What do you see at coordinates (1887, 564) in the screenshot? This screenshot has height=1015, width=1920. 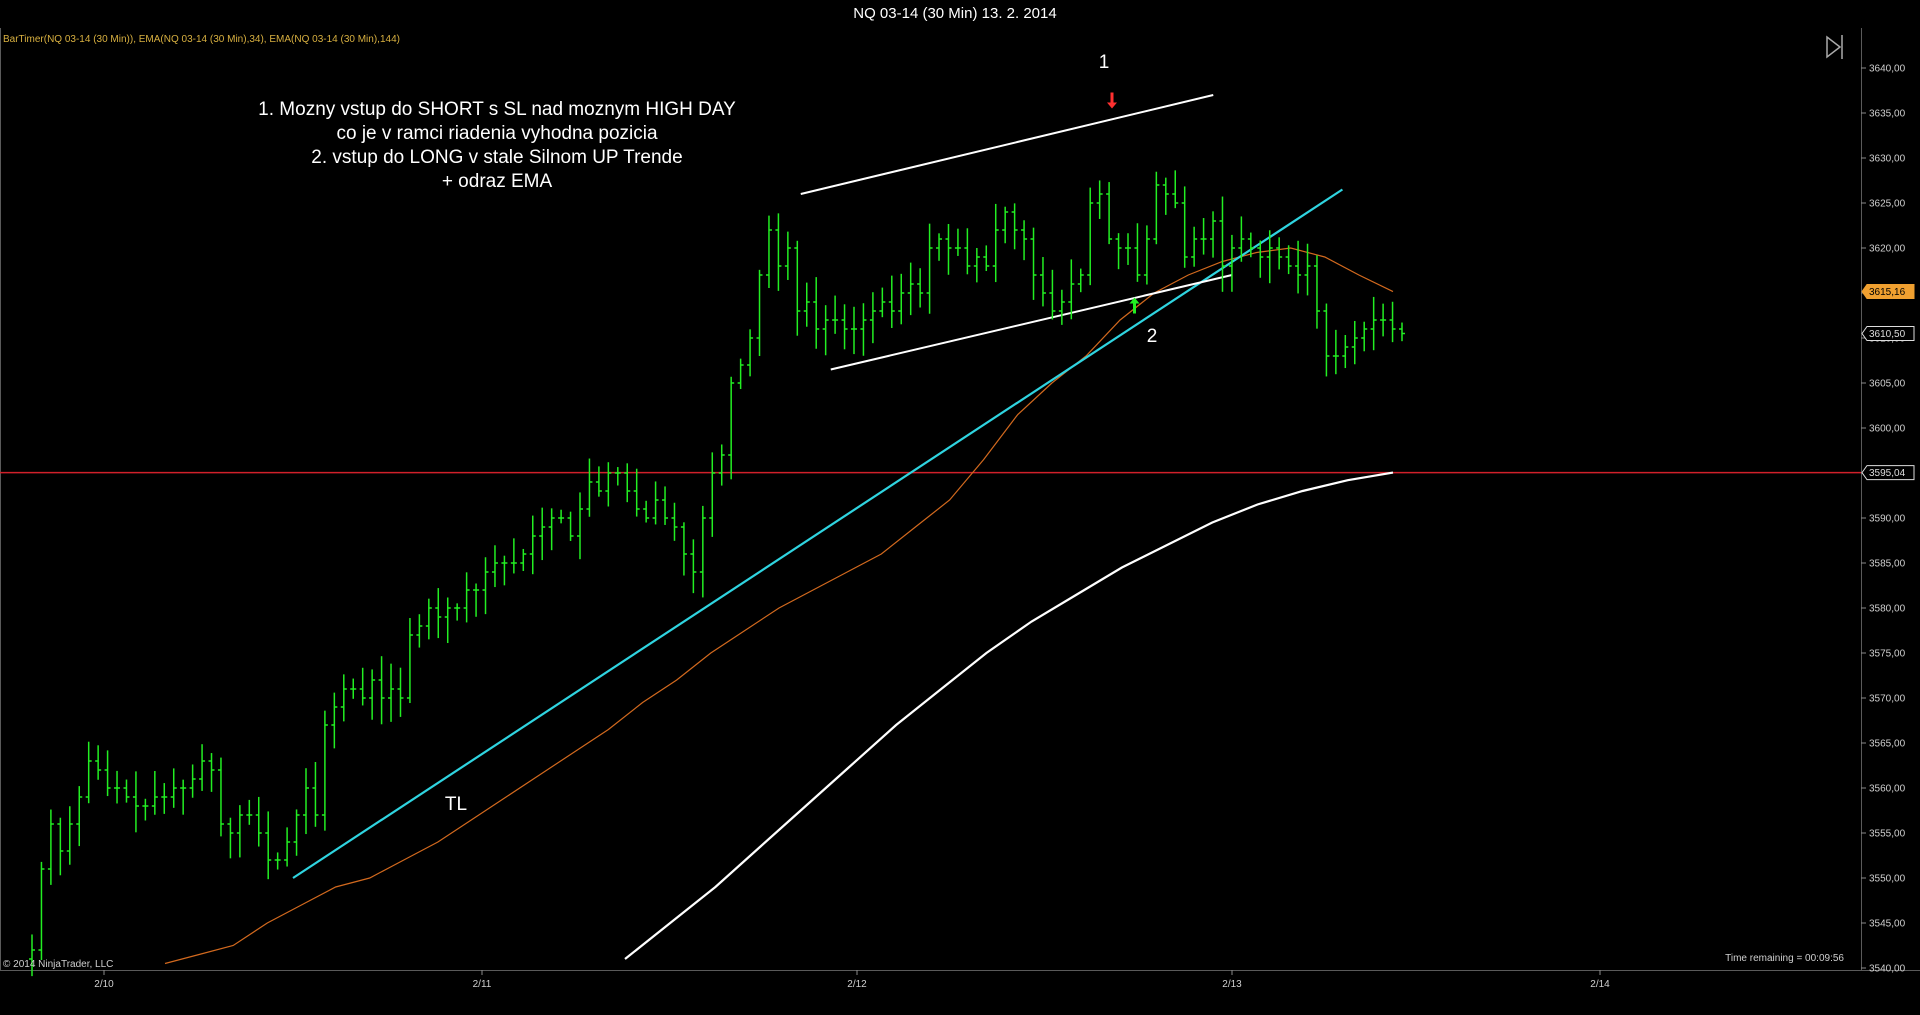 I see `y-tick-label-11: 3585,00` at bounding box center [1887, 564].